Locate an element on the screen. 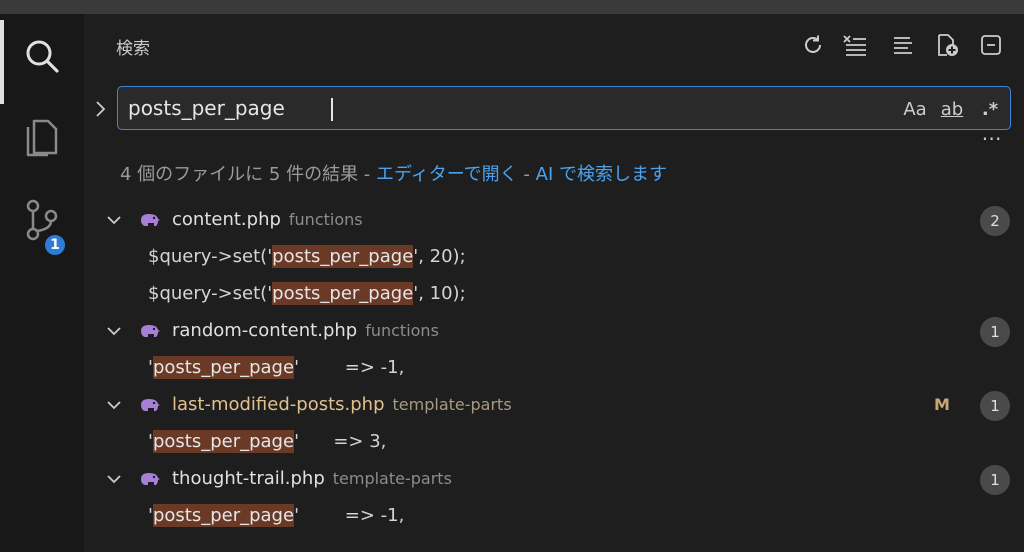  match-whole-word-button: ab is located at coordinates (952, 109).